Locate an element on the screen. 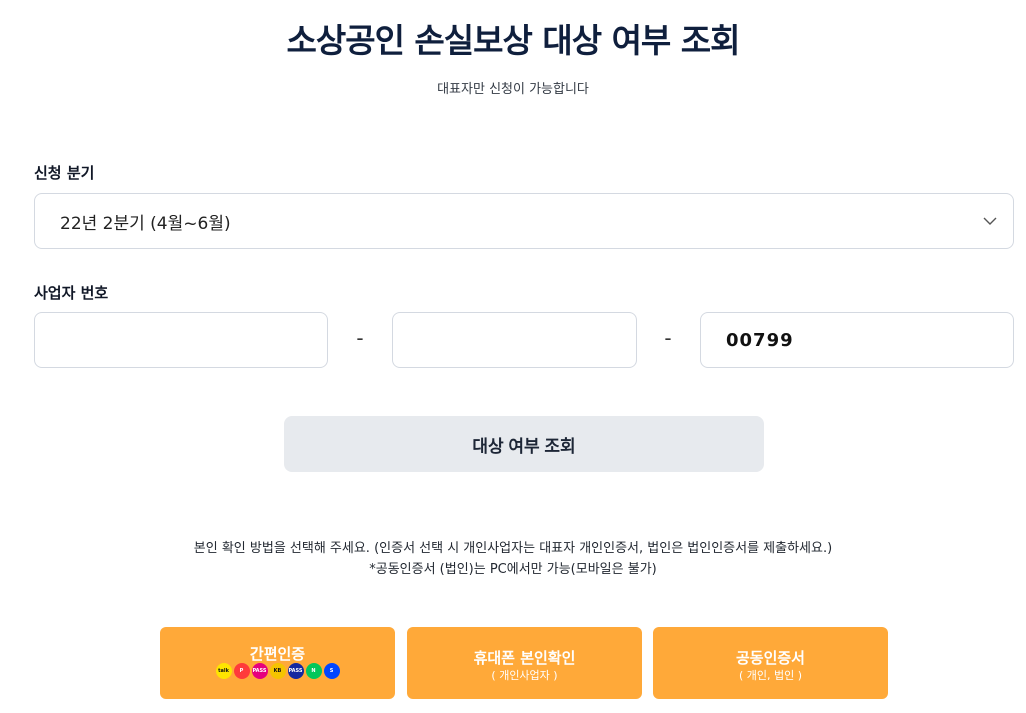 The width and height of the screenshot is (1026, 713). pass-icon: PASS is located at coordinates (259, 671).